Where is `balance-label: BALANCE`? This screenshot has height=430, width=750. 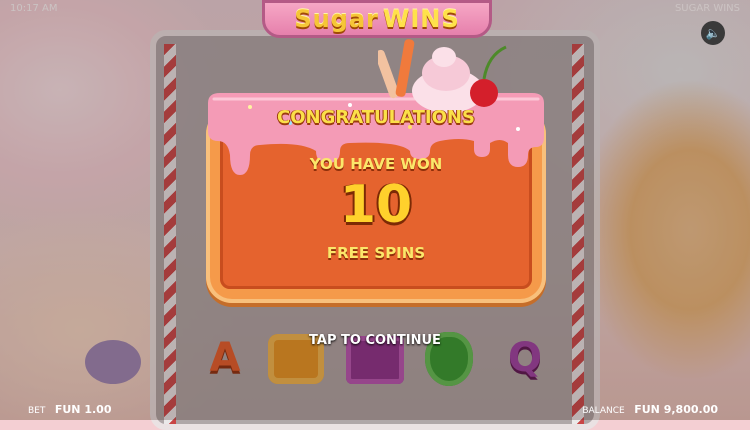
balance-label: BALANCE is located at coordinates (603, 410).